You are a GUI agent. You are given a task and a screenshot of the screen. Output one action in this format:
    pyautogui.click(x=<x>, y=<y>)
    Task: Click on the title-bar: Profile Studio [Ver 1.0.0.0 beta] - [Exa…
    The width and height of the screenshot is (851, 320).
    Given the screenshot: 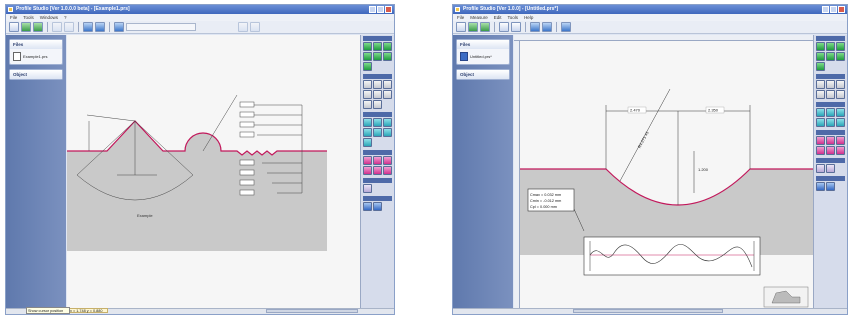 What is the action you would take?
    pyautogui.click(x=200, y=9)
    